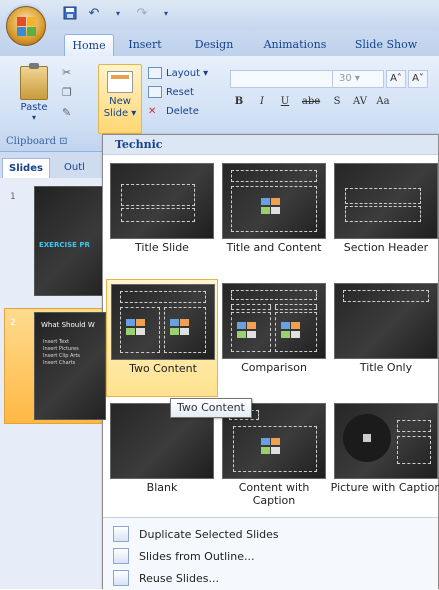 This screenshot has width=439, height=590. What do you see at coordinates (262, 101) in the screenshot?
I see `italic-button: I` at bounding box center [262, 101].